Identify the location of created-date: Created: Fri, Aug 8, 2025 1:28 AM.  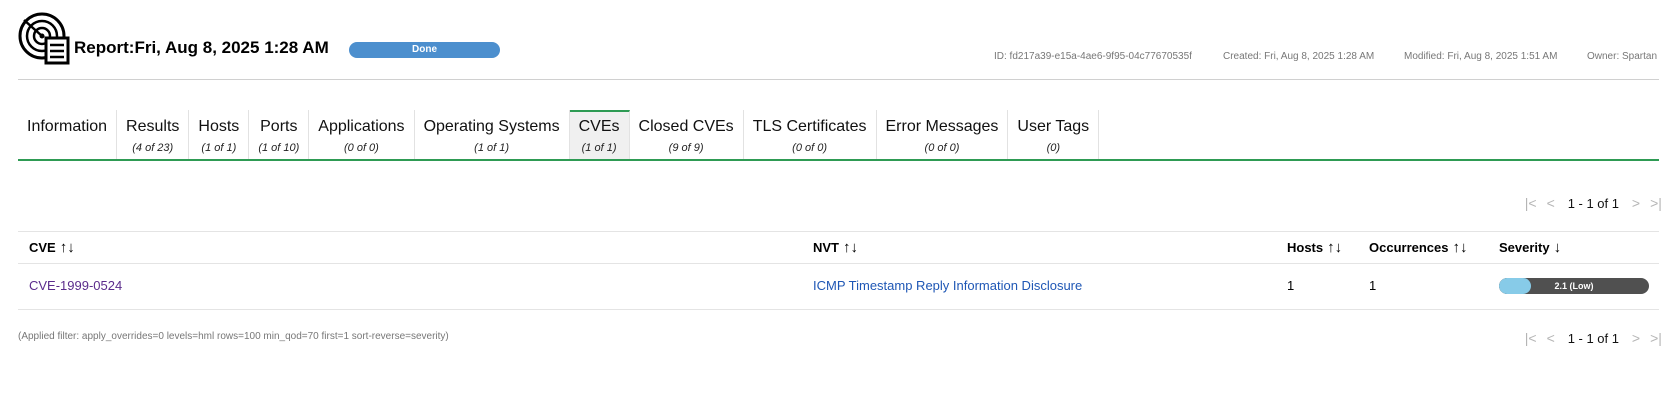
(1299, 56).